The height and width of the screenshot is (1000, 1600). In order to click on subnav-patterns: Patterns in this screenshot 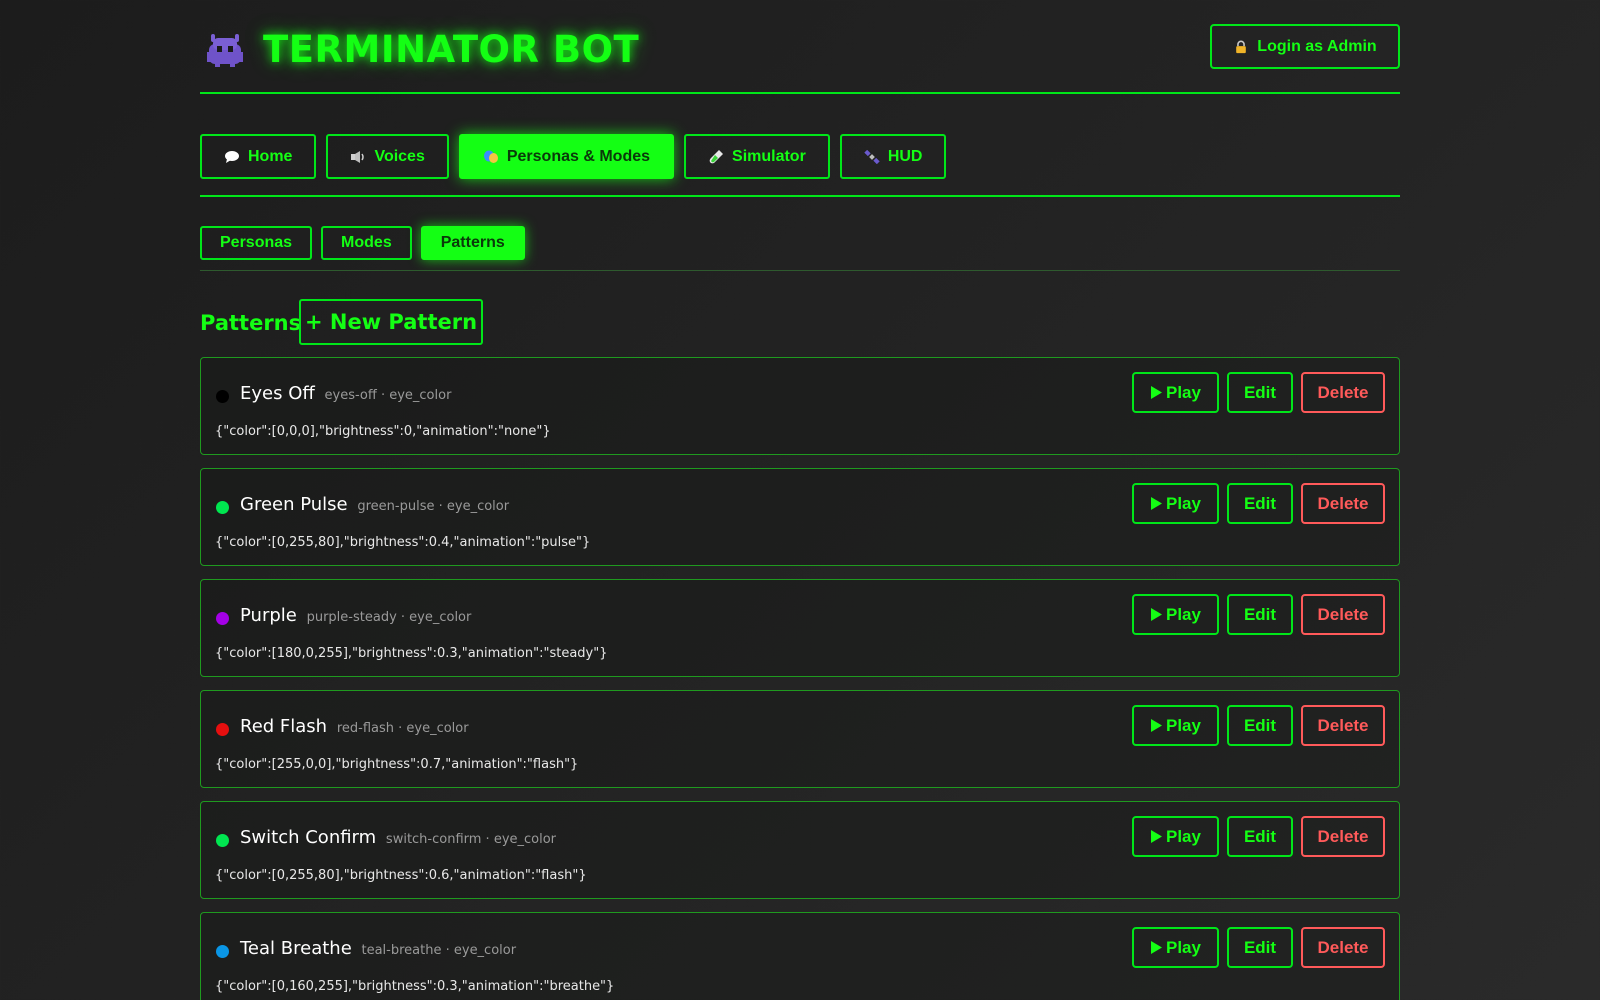, I will do `click(472, 243)`.